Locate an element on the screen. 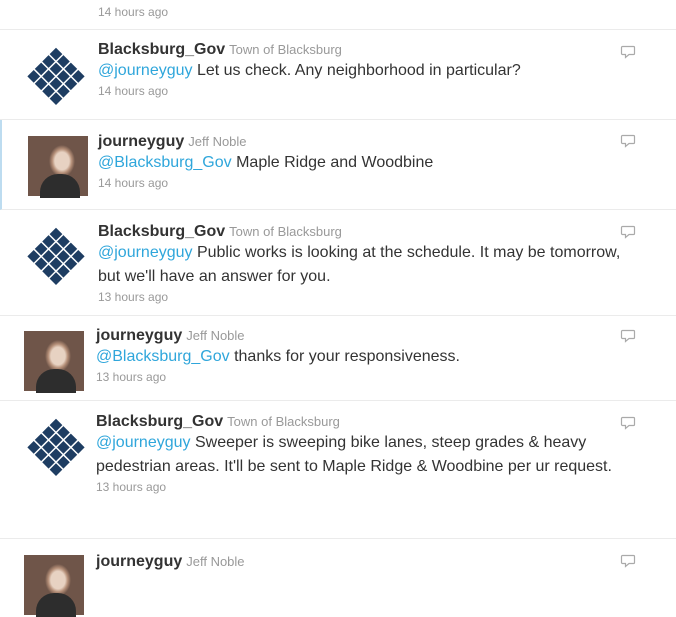  tweet-content: journeyguy Jeff Noble is located at coordinates (359, 562).